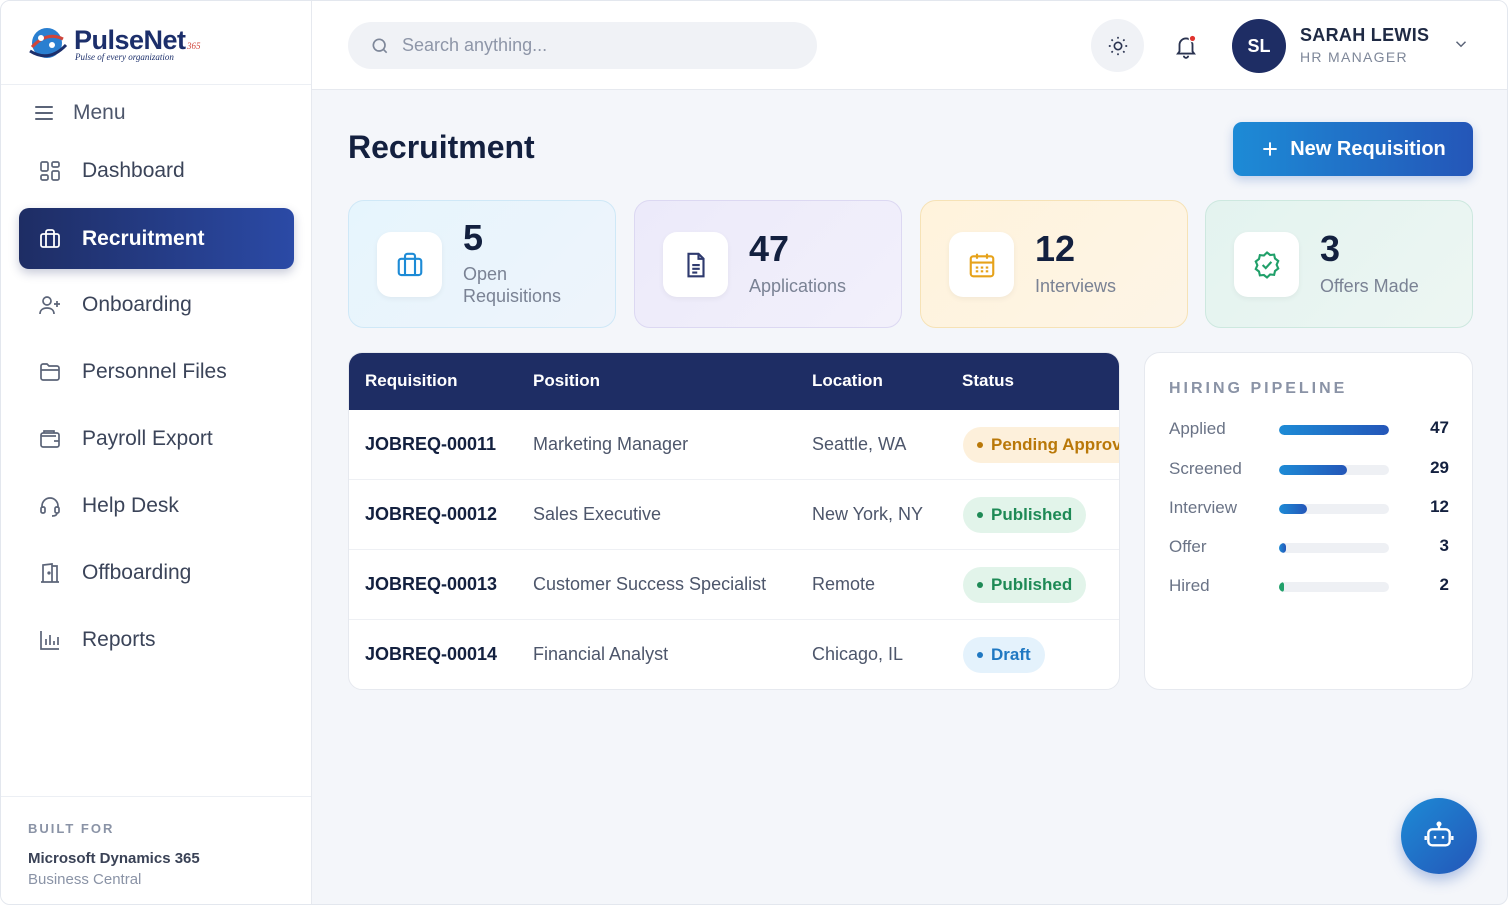 Image resolution: width=1508 pixels, height=905 pixels. I want to click on requisition-id: JOBREQ-00011, so click(430, 444).